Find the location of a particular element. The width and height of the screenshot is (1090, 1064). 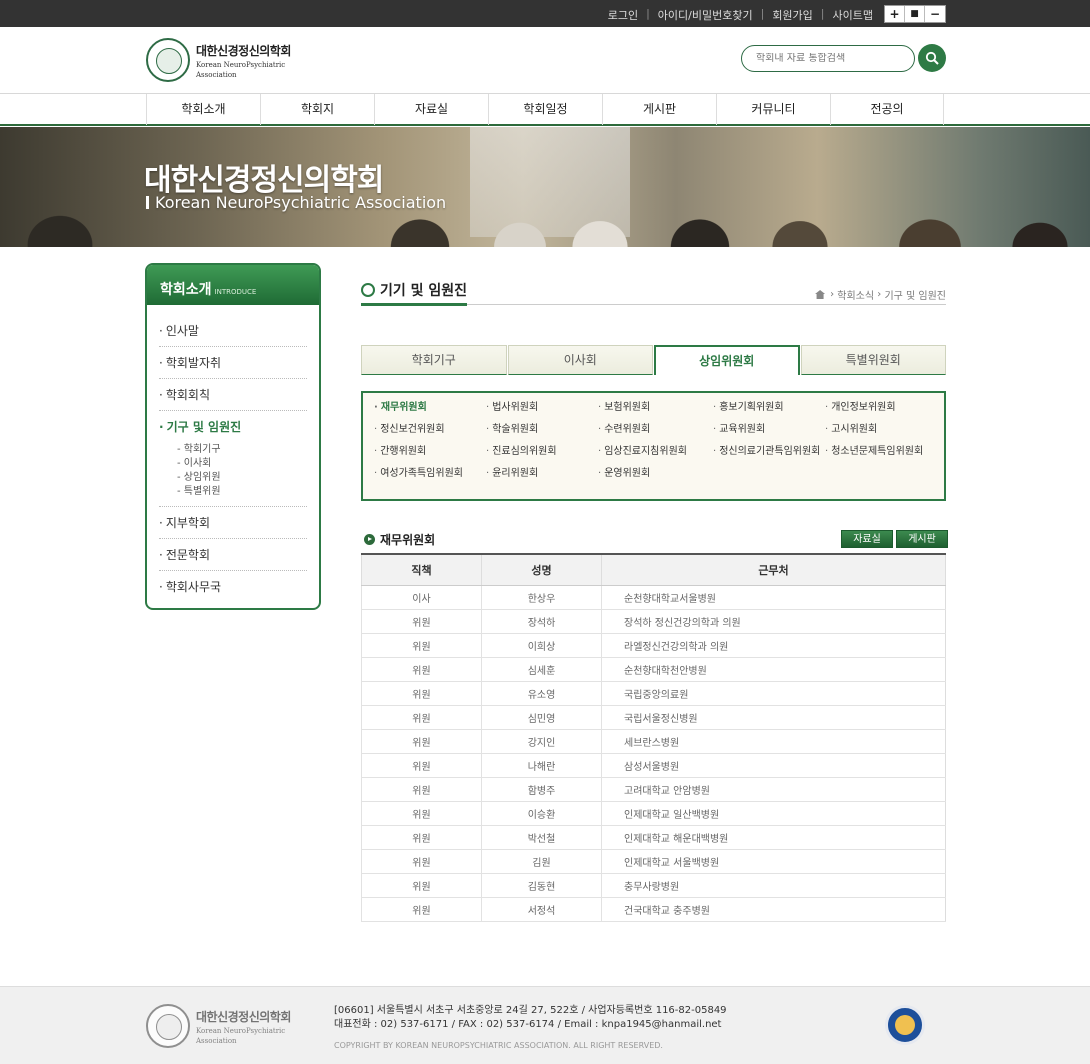

tab-organization: 학회기구 is located at coordinates (434, 360).